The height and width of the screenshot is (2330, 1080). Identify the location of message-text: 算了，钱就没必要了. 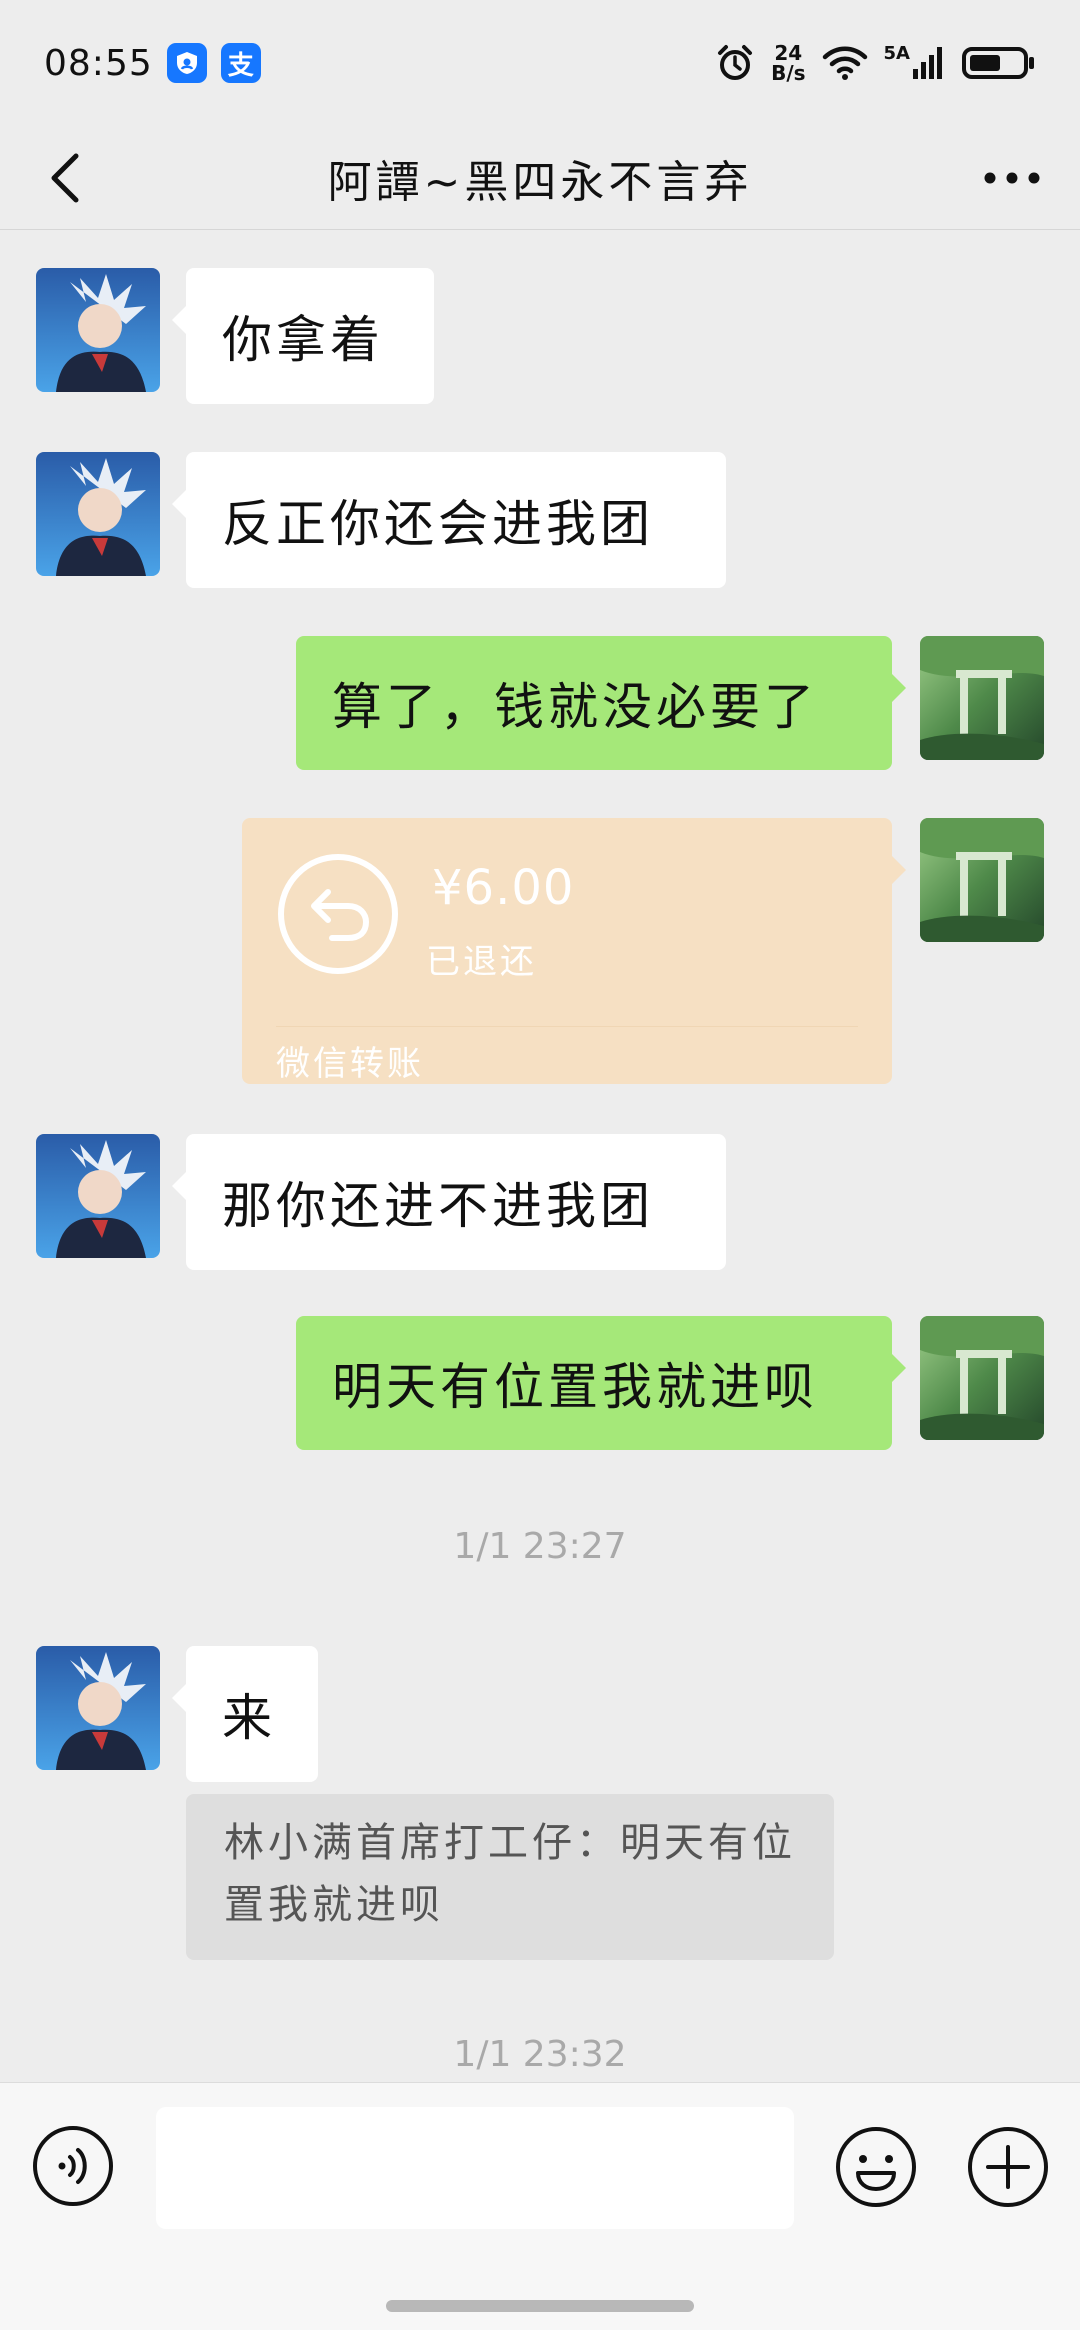
(575, 707).